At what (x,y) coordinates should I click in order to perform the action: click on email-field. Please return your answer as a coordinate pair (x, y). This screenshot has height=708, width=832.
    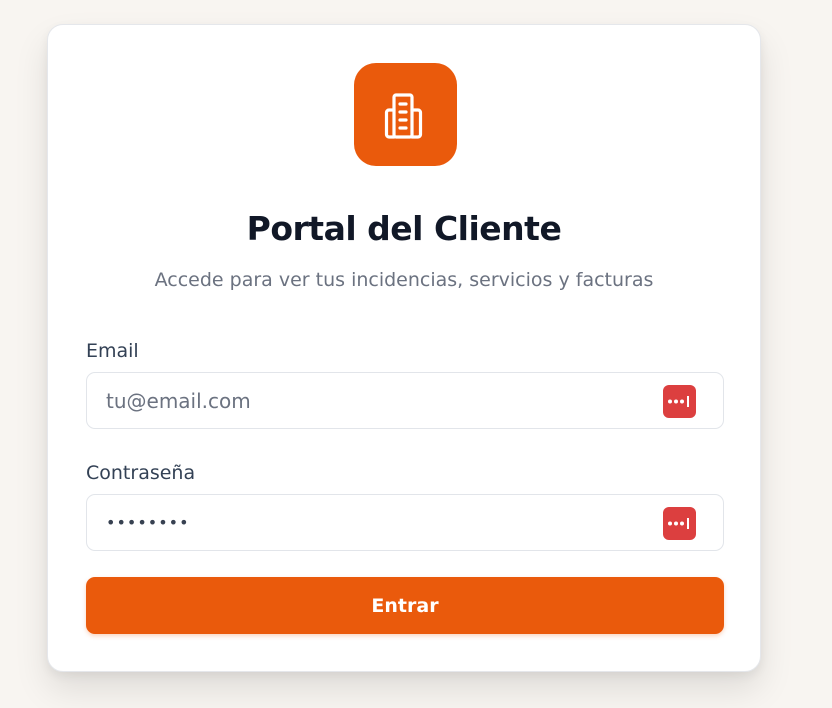
    Looking at the image, I should click on (405, 400).